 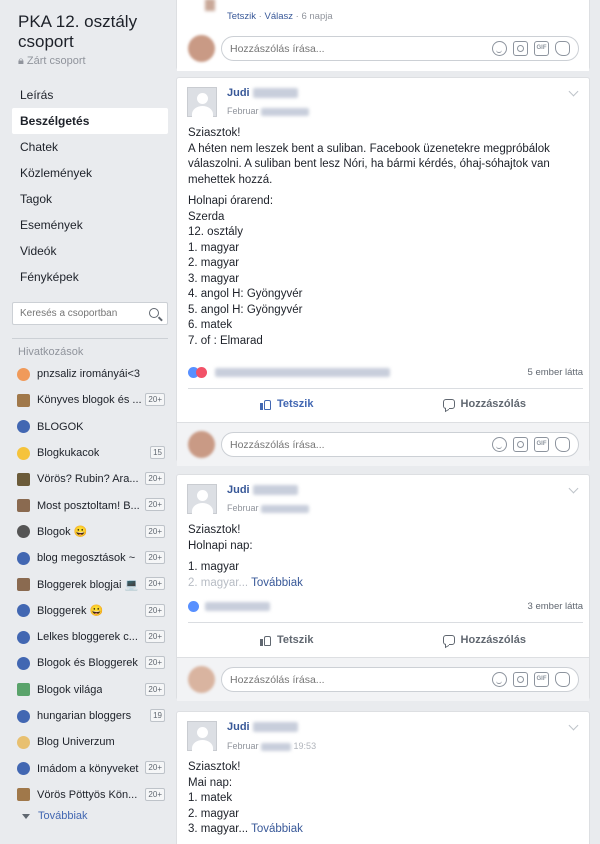 What do you see at coordinates (90, 251) in the screenshot?
I see `nav-item-videok: Videók` at bounding box center [90, 251].